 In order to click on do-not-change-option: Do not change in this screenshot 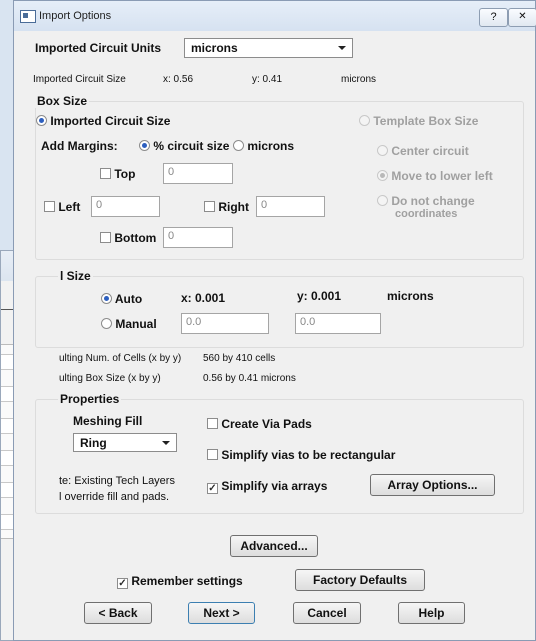, I will do `click(426, 201)`.